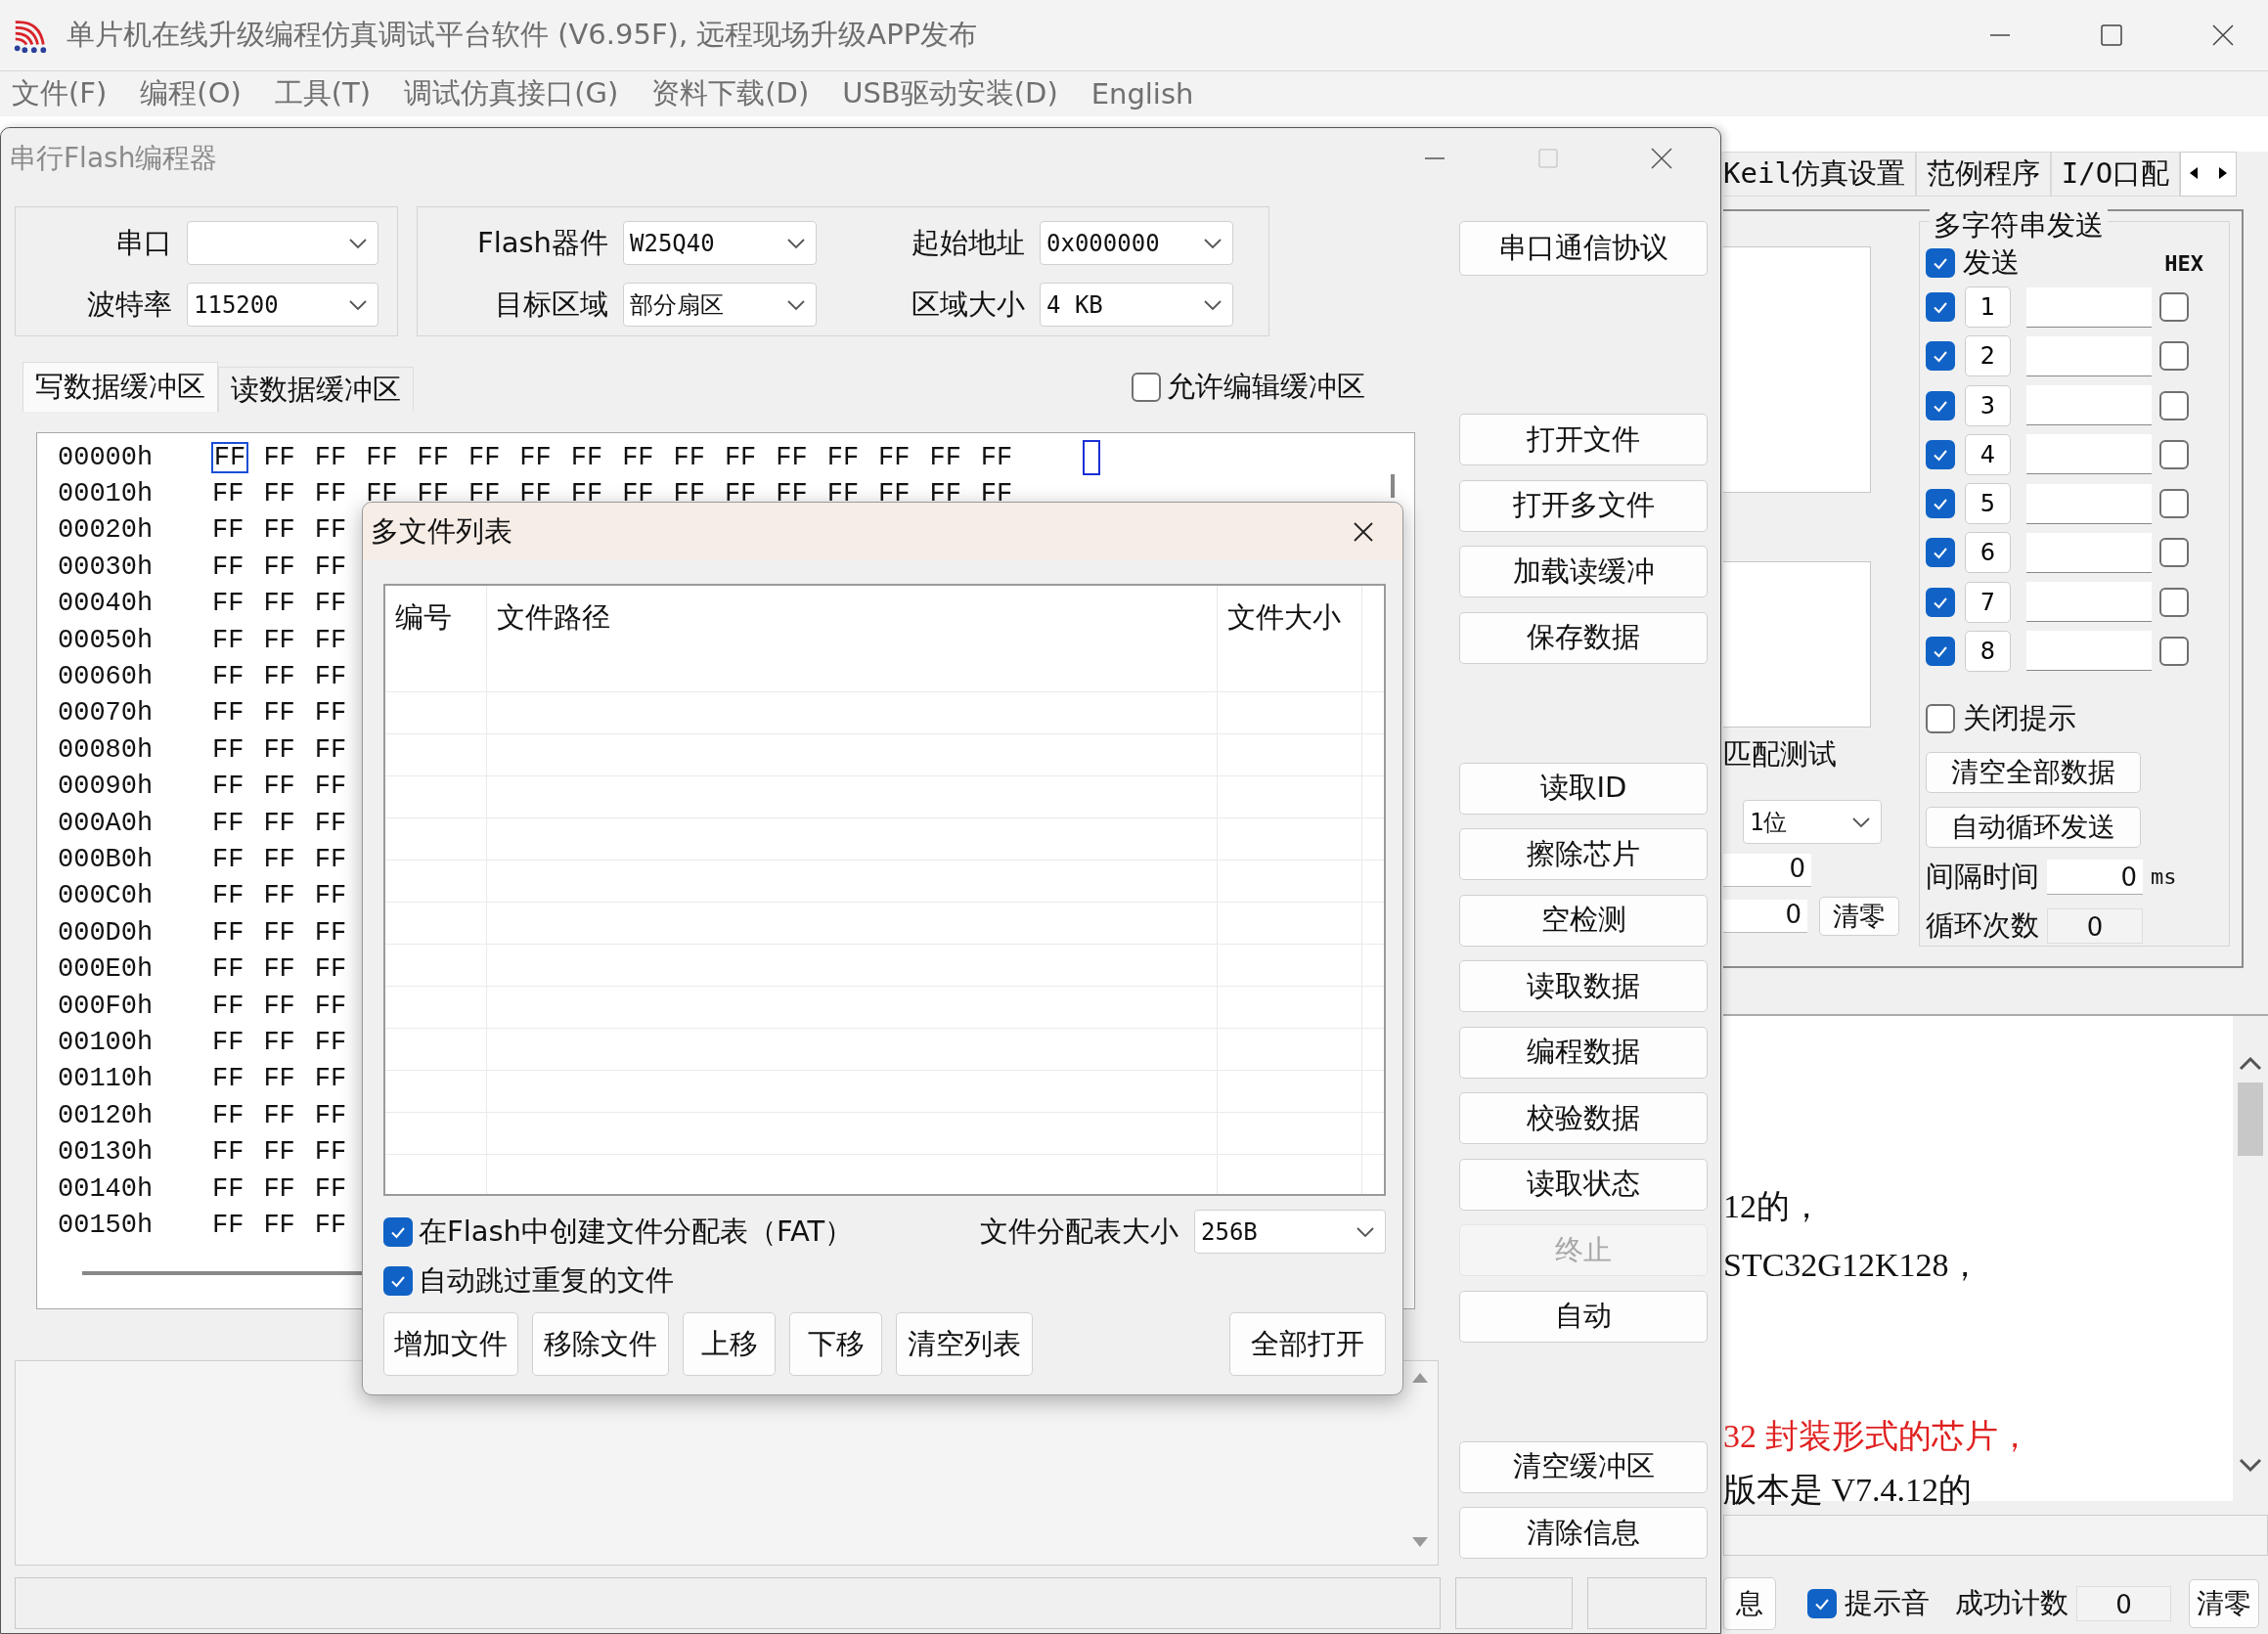 The height and width of the screenshot is (1634, 2268). Describe the element at coordinates (1583, 1533) in the screenshot. I see `action-button: 清除信息` at that location.